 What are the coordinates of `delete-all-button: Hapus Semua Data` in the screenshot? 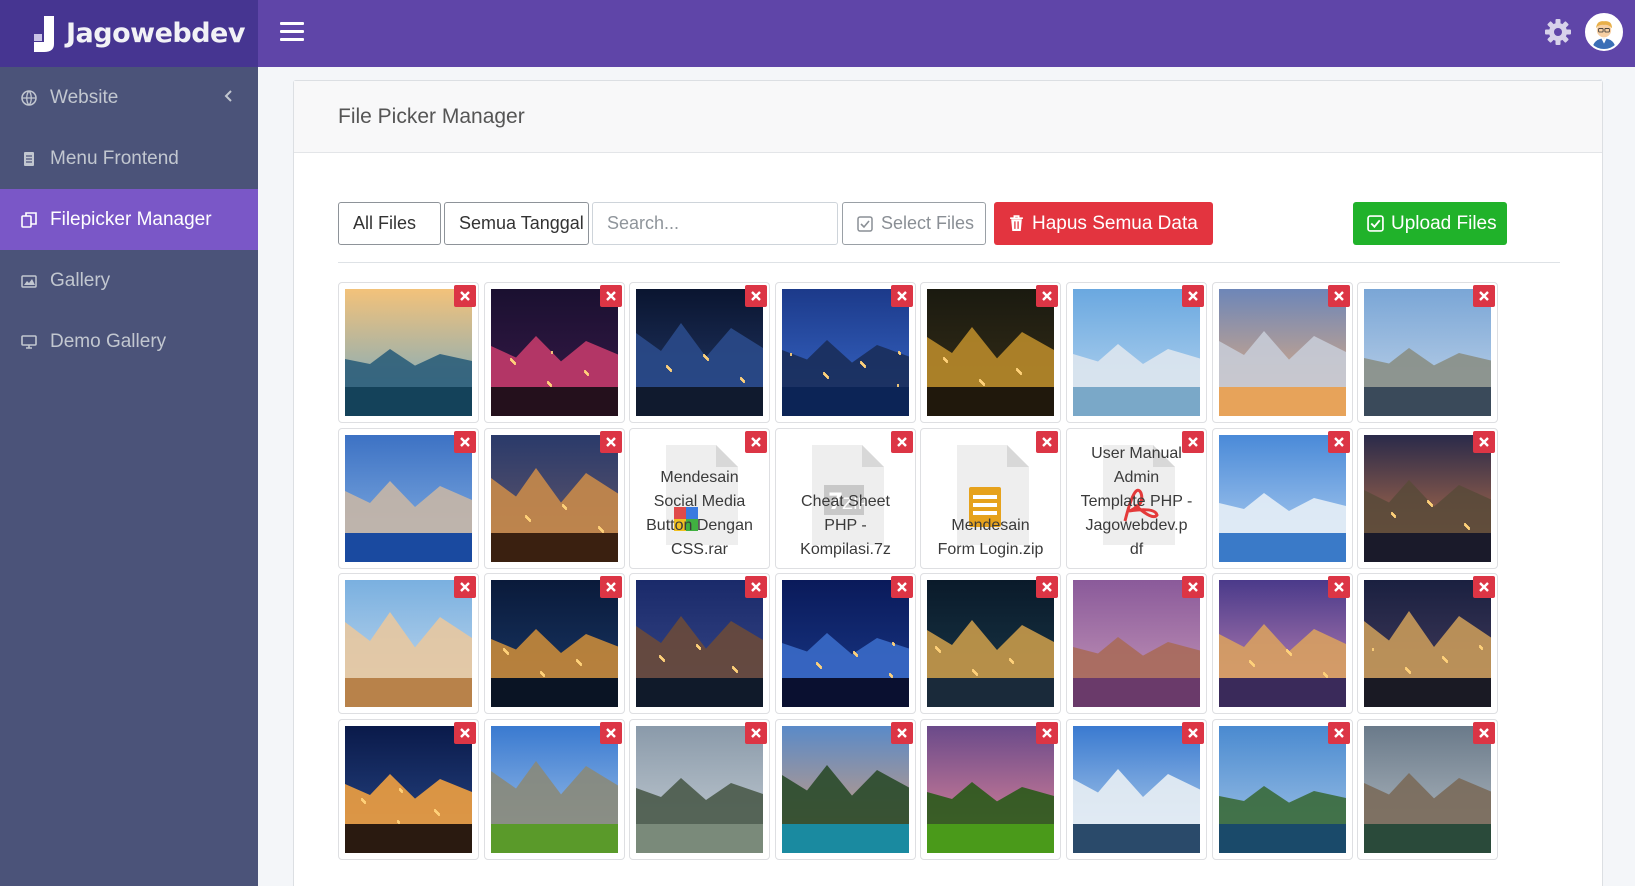 It's located at (1103, 223).